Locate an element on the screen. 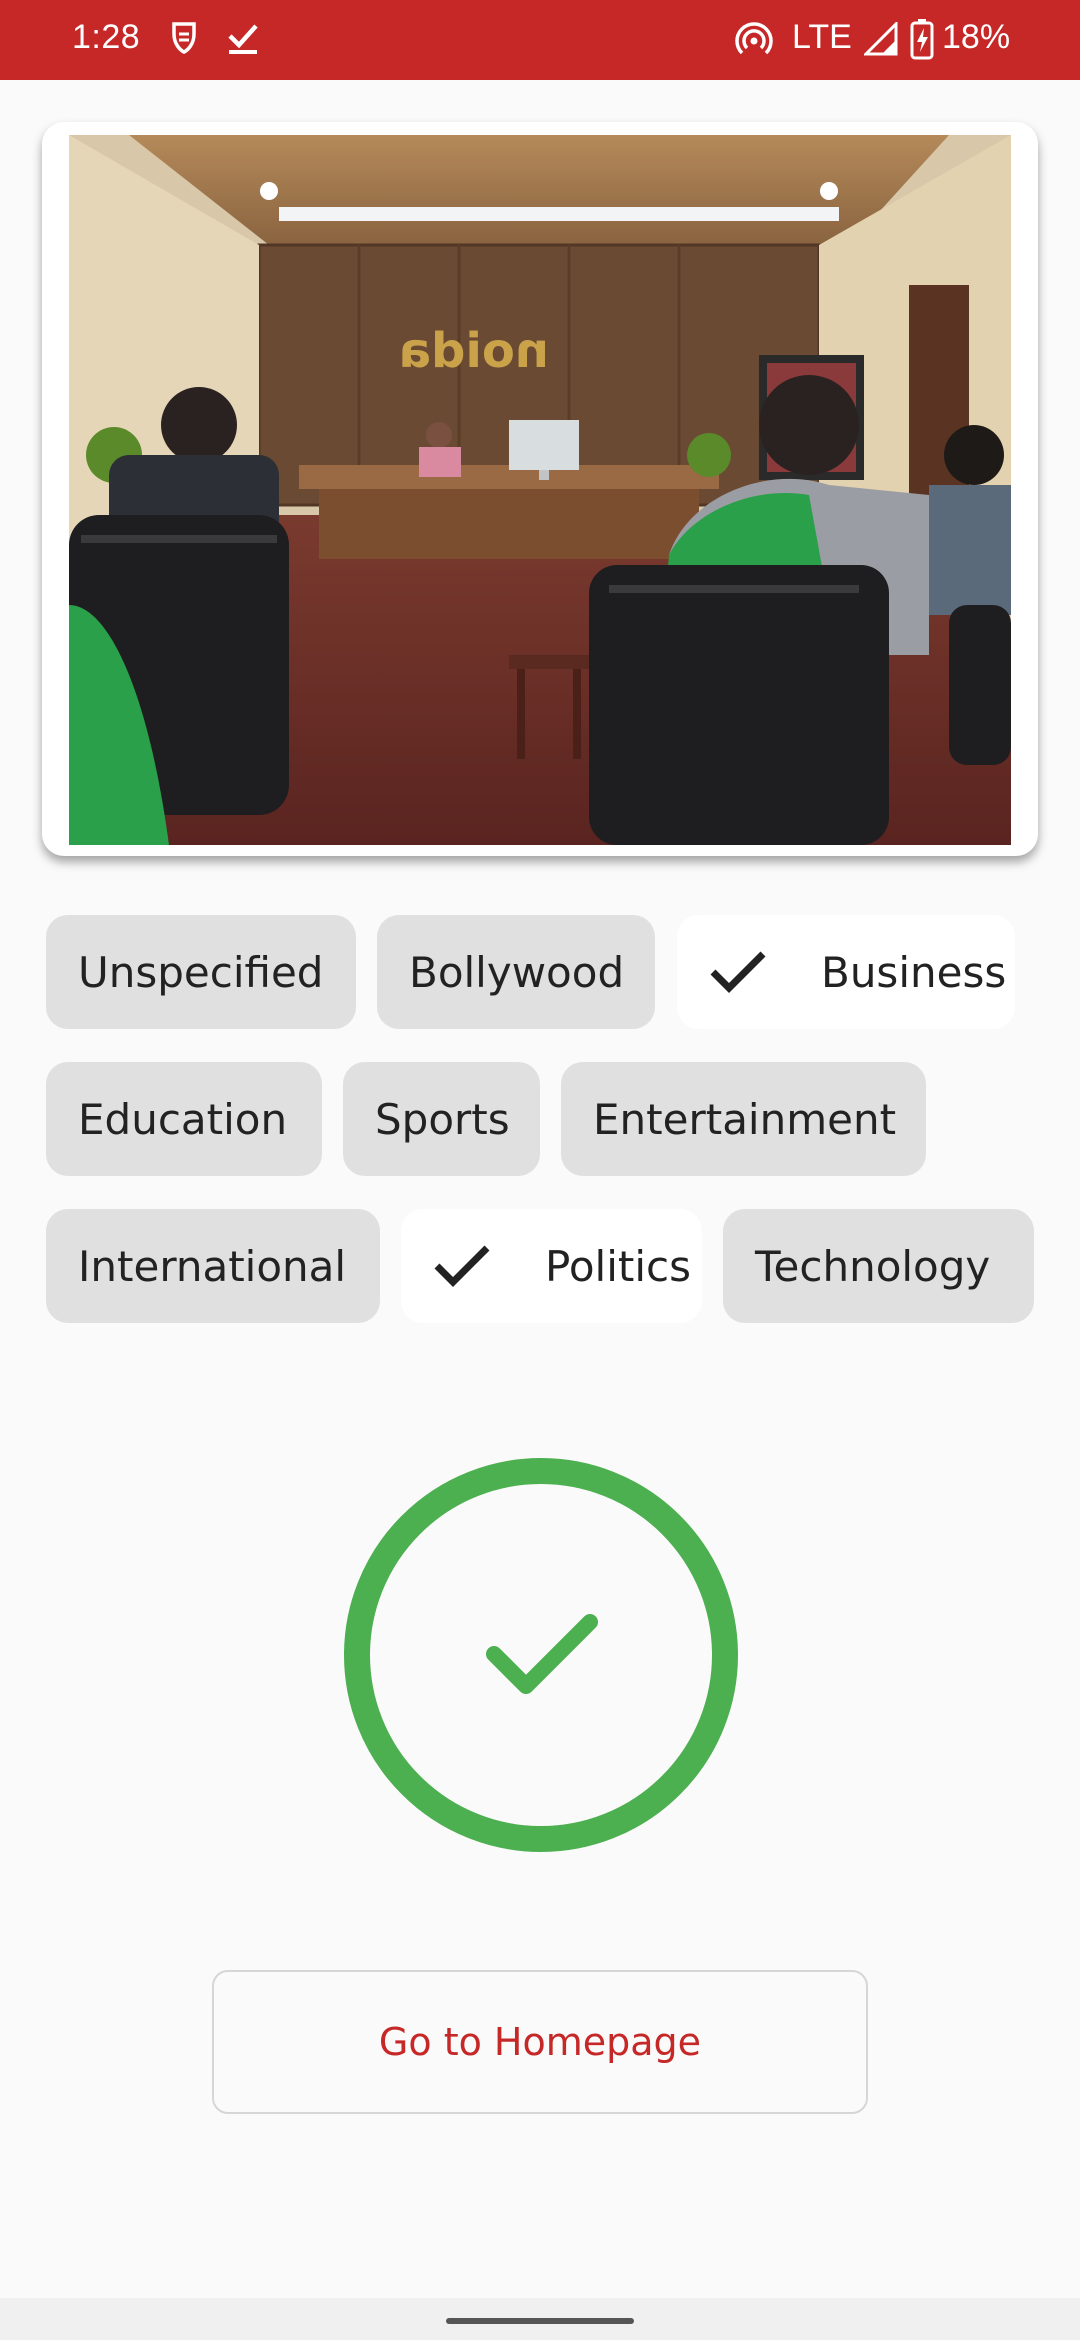  network-type: LTE is located at coordinates (822, 37).